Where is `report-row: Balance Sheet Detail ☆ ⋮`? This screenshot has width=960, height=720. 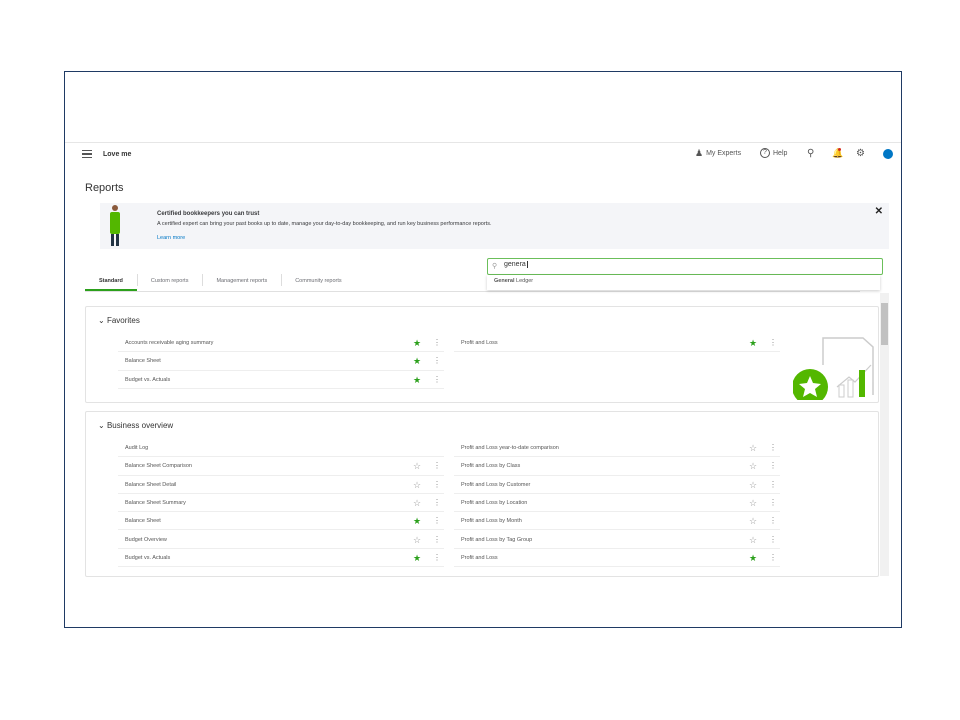 report-row: Balance Sheet Detail ☆ ⋮ is located at coordinates (281, 485).